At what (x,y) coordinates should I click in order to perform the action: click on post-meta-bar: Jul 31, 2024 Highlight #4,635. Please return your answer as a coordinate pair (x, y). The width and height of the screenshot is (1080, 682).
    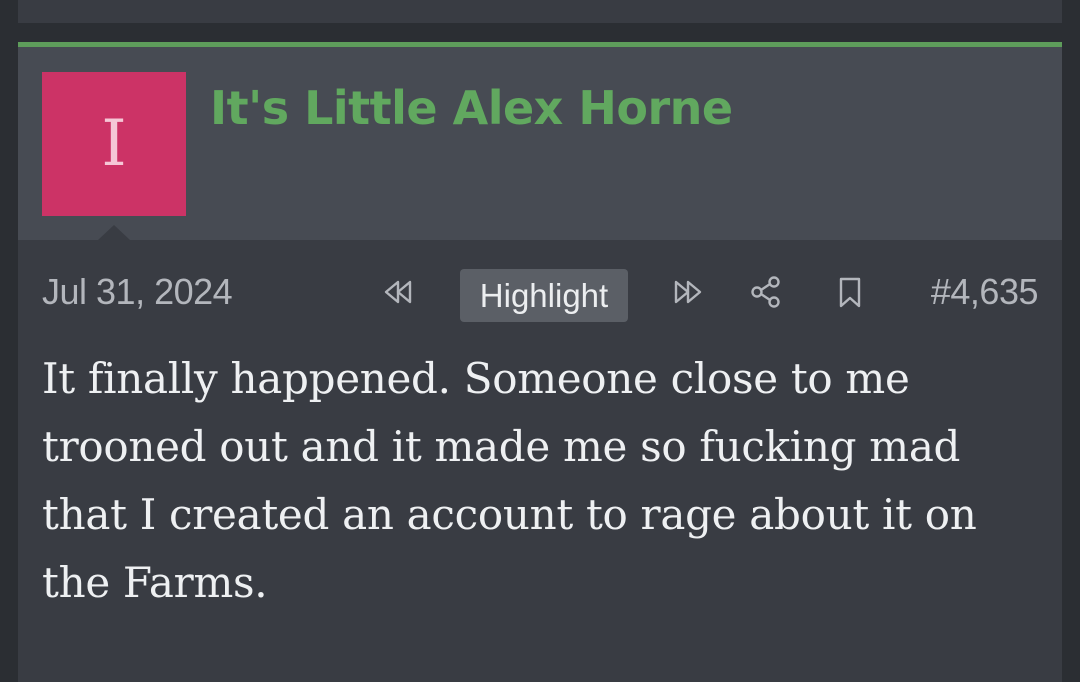
    Looking at the image, I should click on (540, 292).